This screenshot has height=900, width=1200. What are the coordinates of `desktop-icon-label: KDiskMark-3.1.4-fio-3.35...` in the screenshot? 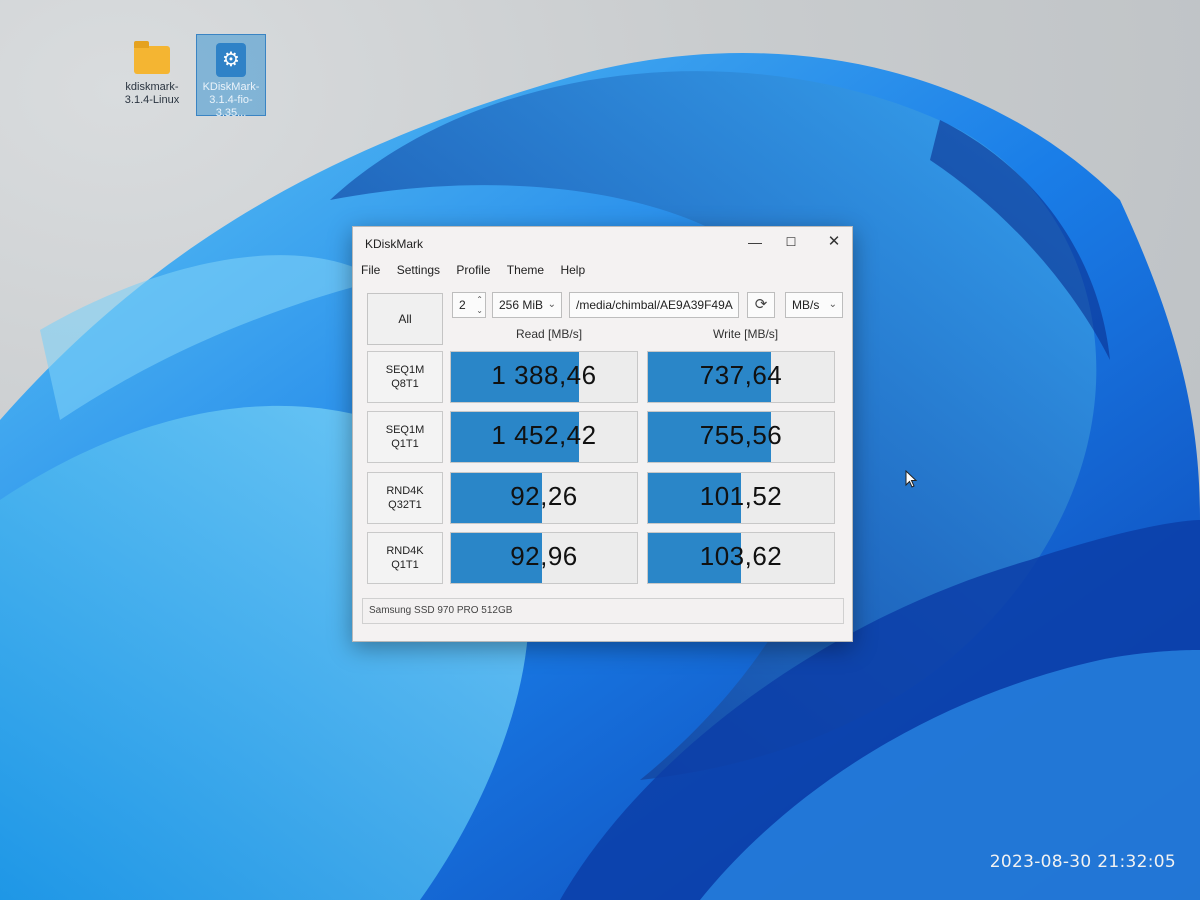 It's located at (231, 100).